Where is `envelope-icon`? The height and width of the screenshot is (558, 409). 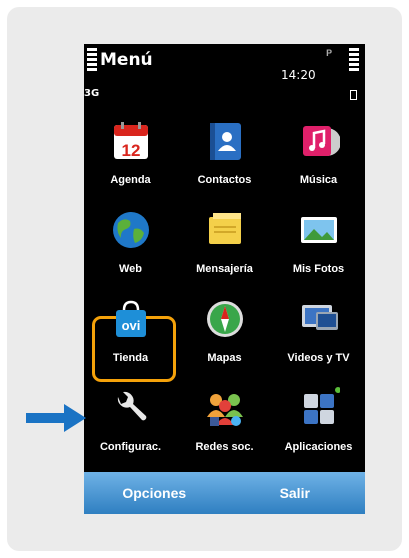 envelope-icon is located at coordinates (225, 228).